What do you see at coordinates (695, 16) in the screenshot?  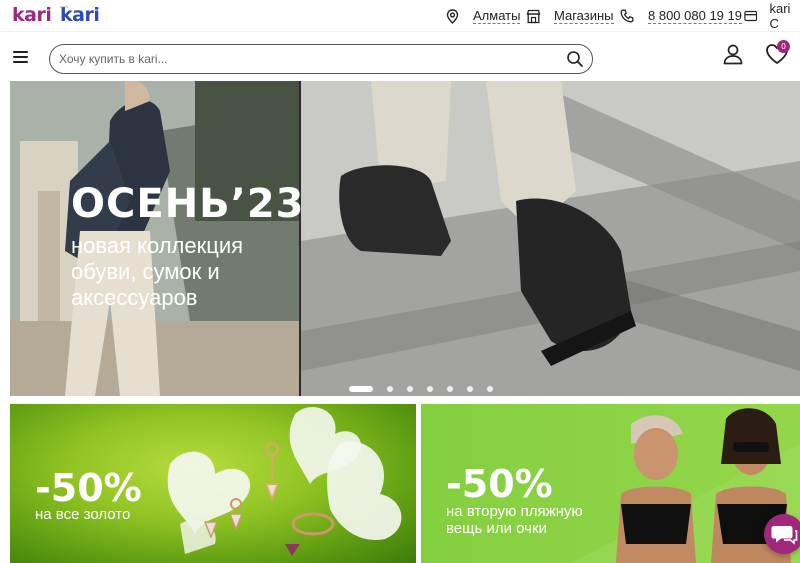 I see `phone-label: 8 800 080 19 19` at bounding box center [695, 16].